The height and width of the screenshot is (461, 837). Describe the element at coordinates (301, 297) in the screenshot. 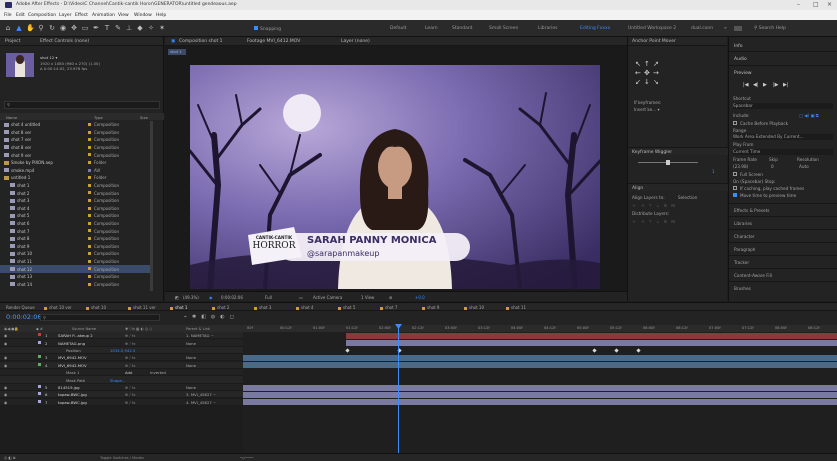

I see `region-of-interest-icon: ▭` at that location.